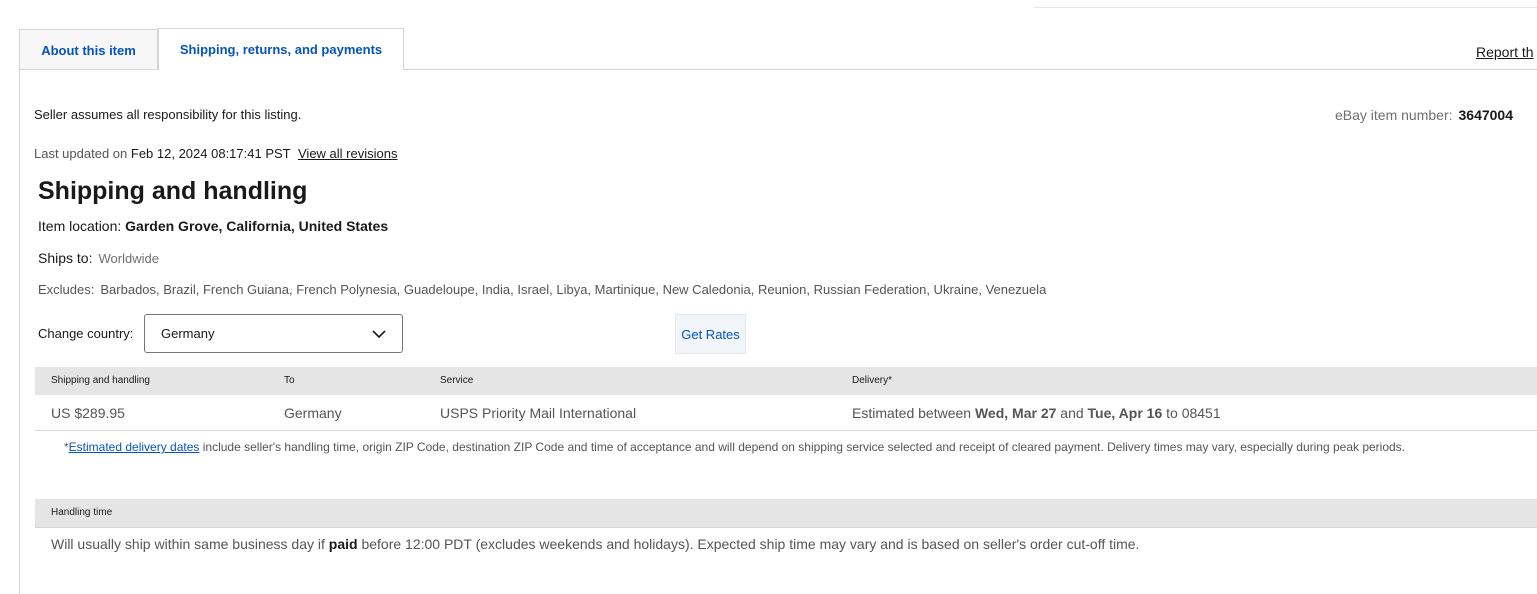 Image resolution: width=1537 pixels, height=594 pixels. Describe the element at coordinates (457, 380) in the screenshot. I see `col-service: Service` at that location.